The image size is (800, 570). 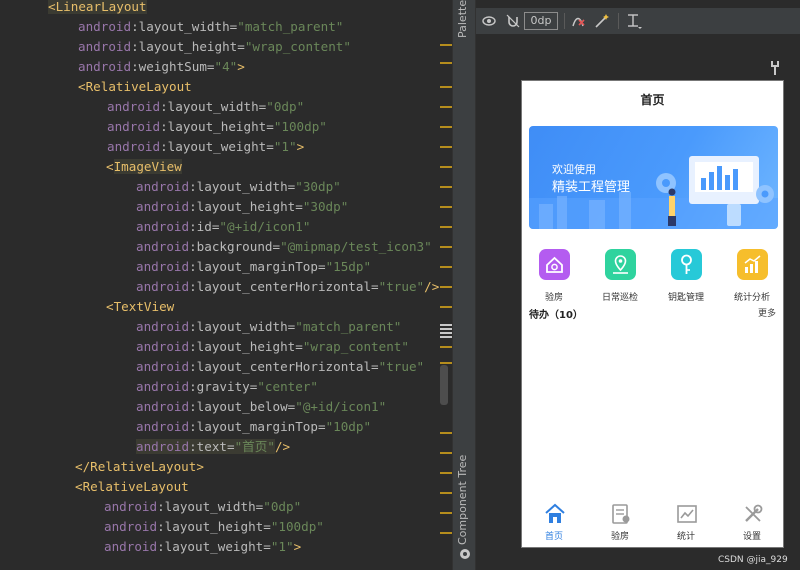 I want to click on code-line: android:layout_width="30dp", so click(x=238, y=187).